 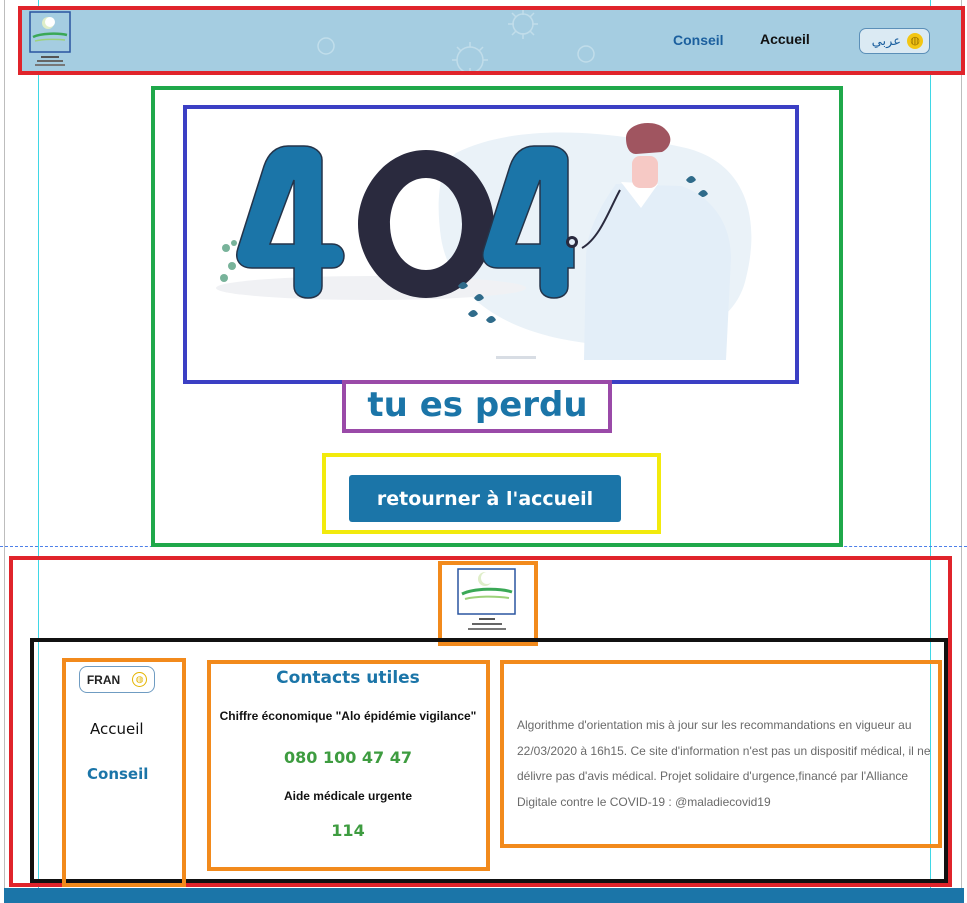 I want to click on footer-conseil-link: Conseil, so click(x=117, y=774).